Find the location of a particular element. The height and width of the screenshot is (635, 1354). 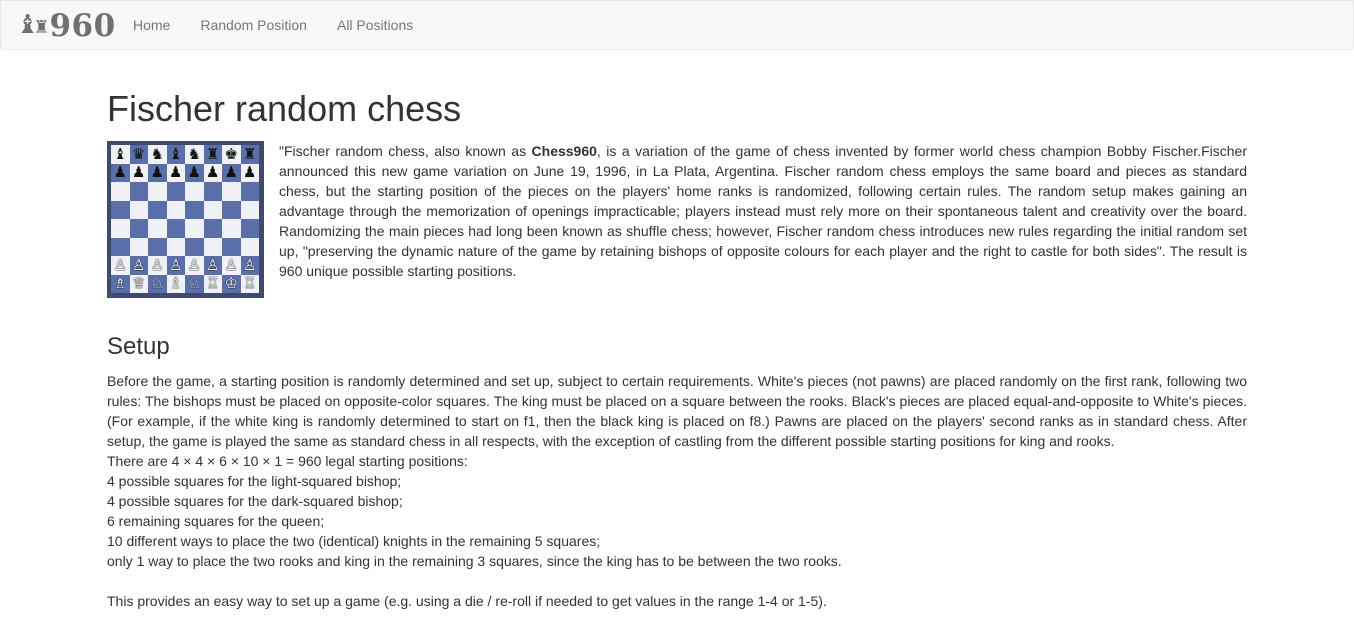

brand-logo-link: ♝♜ 960 is located at coordinates (66, 26).